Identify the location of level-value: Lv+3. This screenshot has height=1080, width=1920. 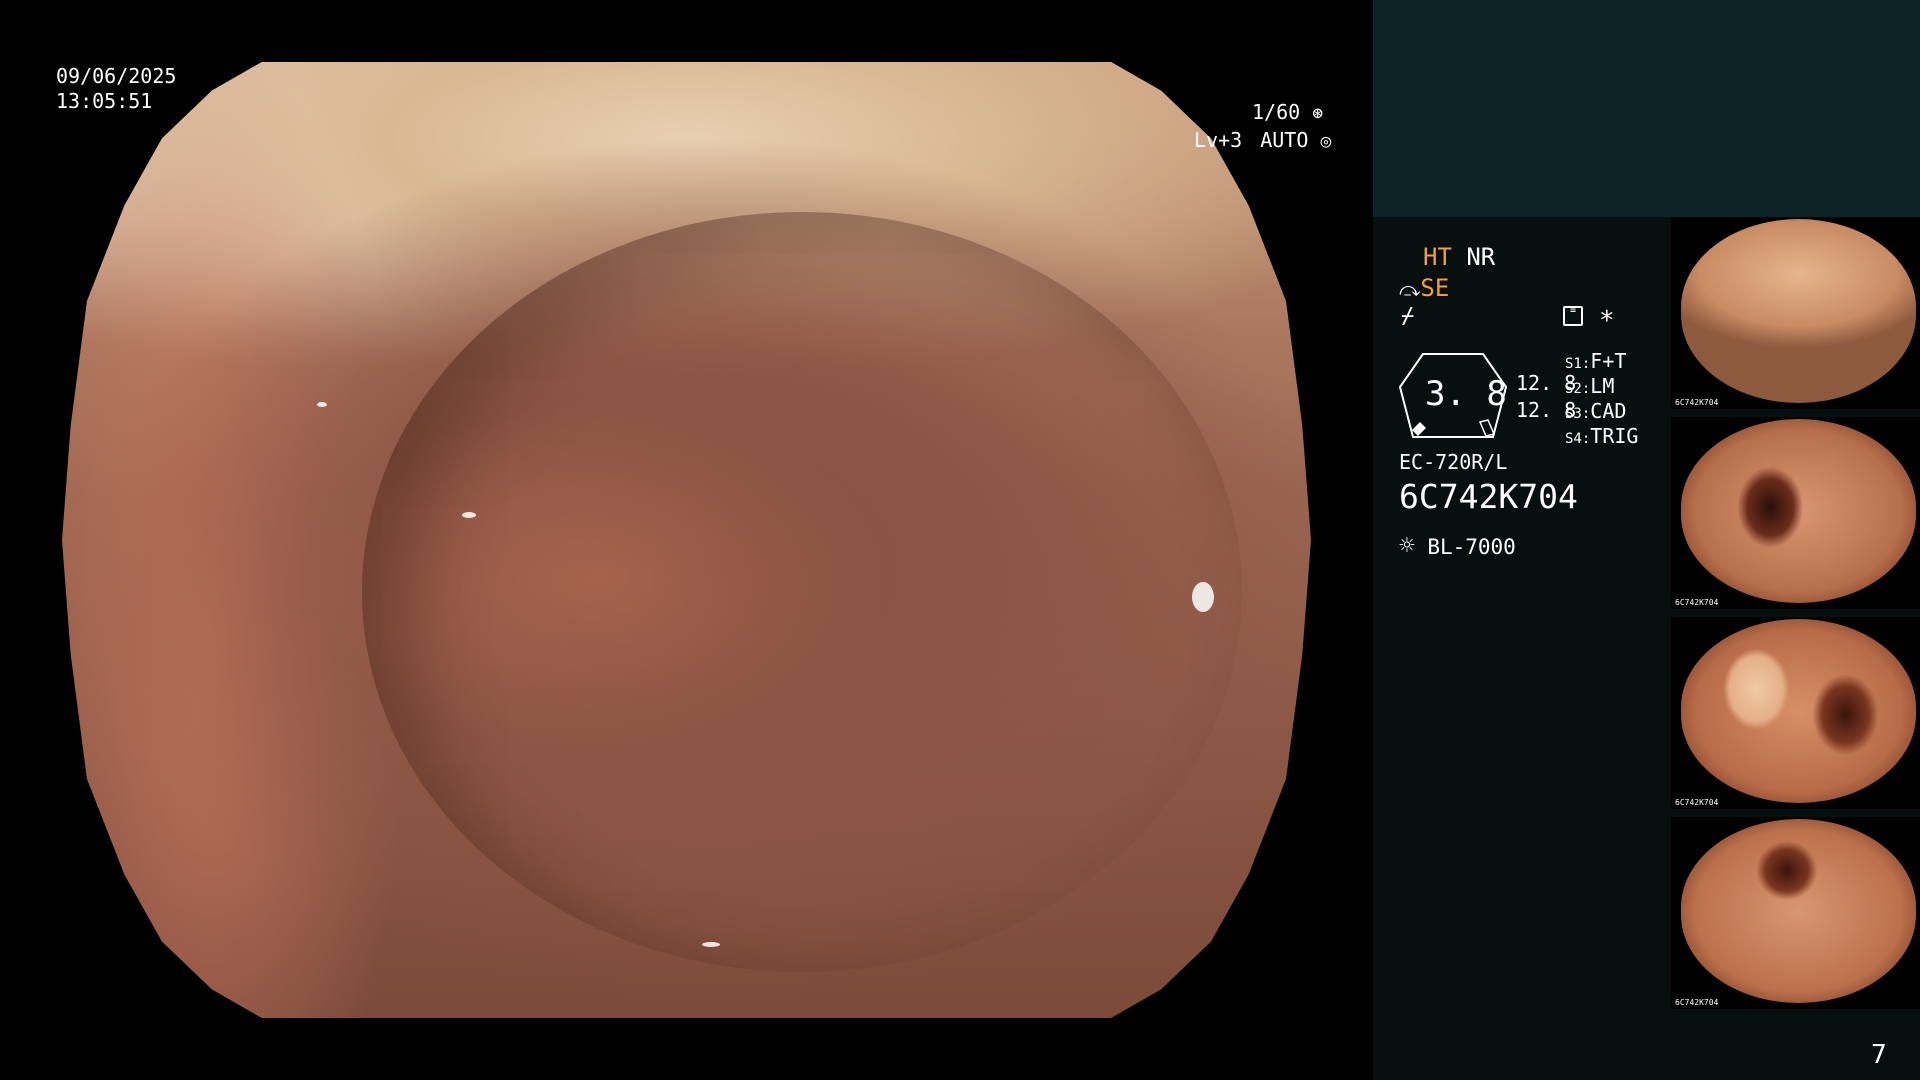
(1218, 140).